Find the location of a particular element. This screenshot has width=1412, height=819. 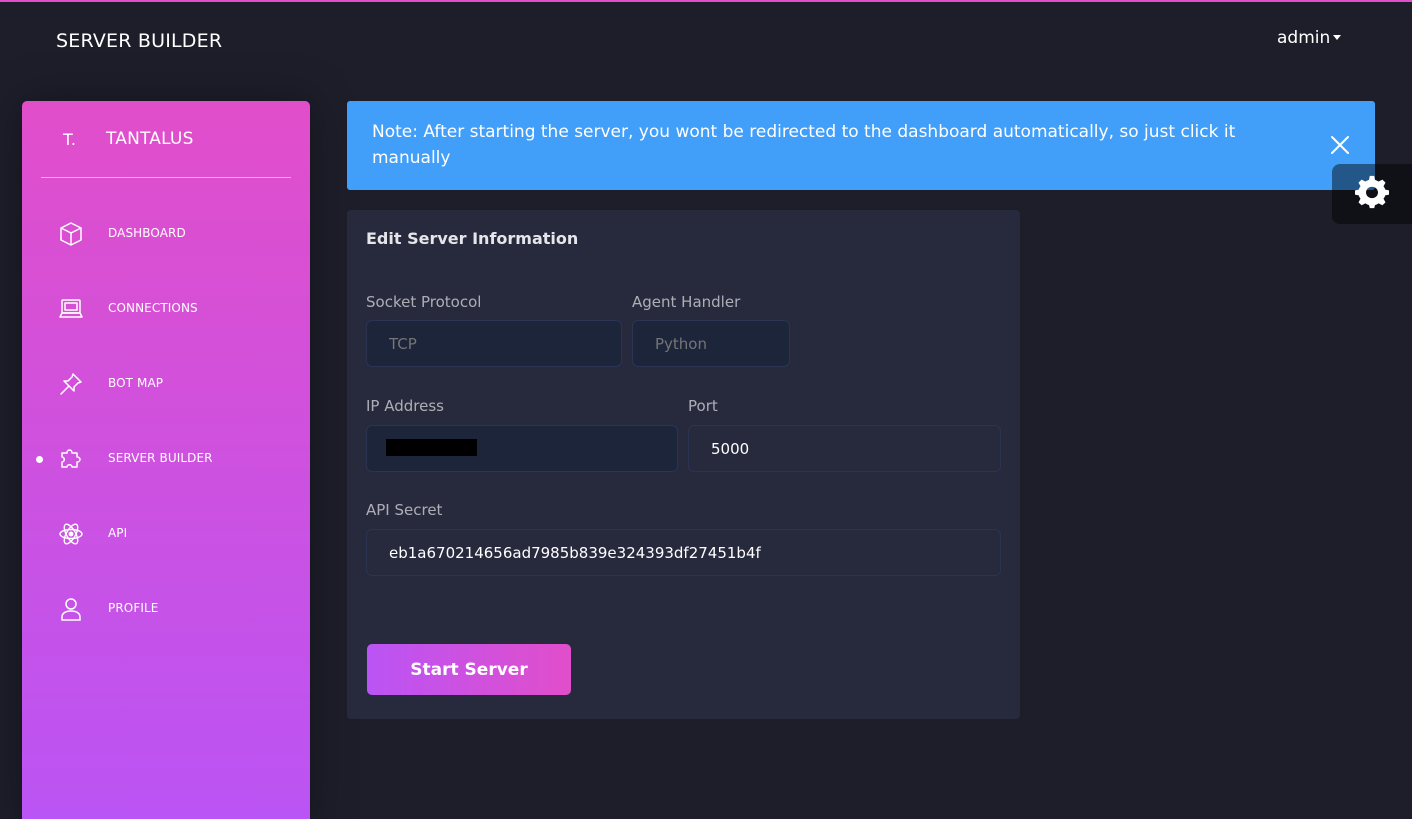

user-menu-label: admin is located at coordinates (1304, 38).